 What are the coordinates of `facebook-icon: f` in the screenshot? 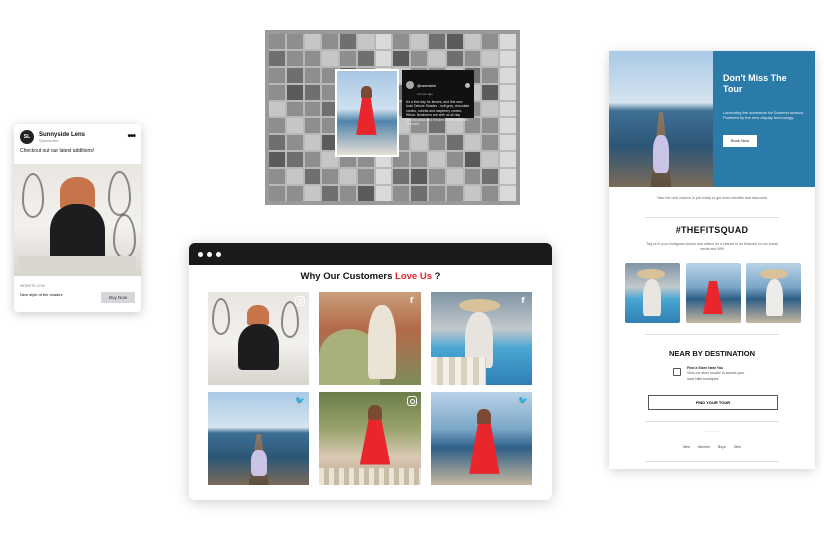 It's located at (523, 300).